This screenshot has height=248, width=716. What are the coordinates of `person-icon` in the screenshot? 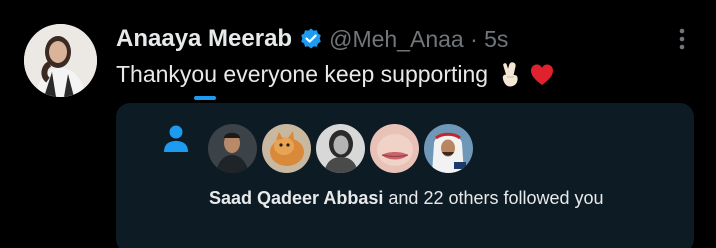 It's located at (176, 139).